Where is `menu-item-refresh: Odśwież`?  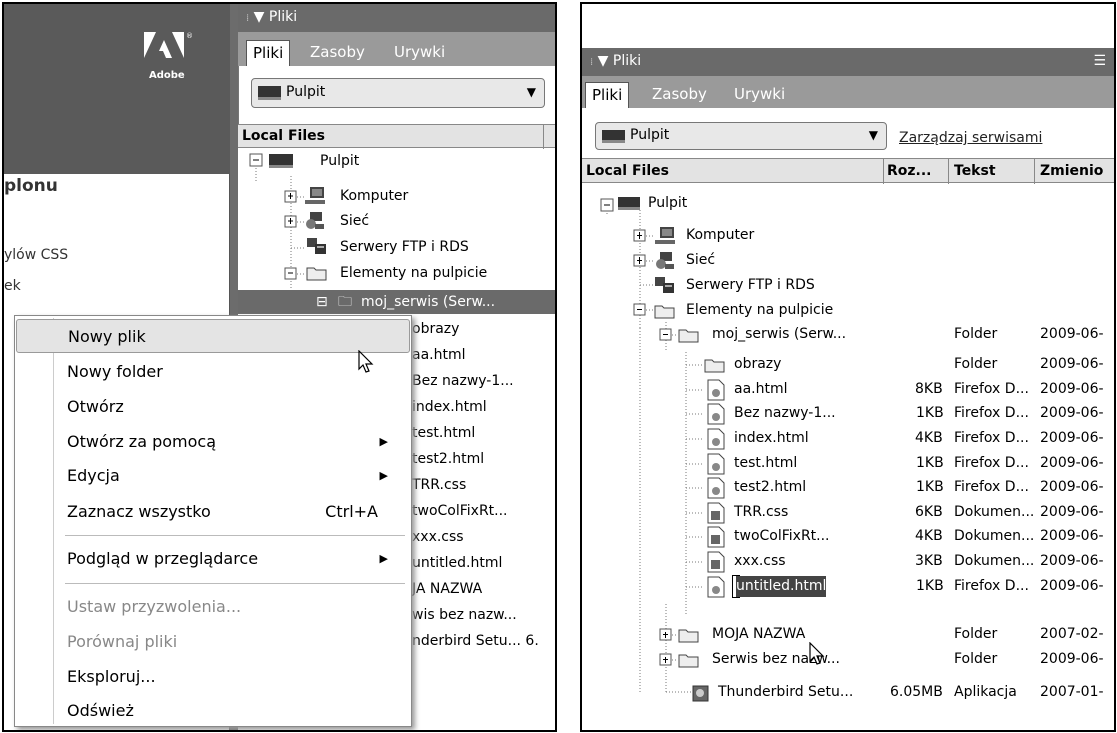 menu-item-refresh: Odśwież is located at coordinates (213, 711).